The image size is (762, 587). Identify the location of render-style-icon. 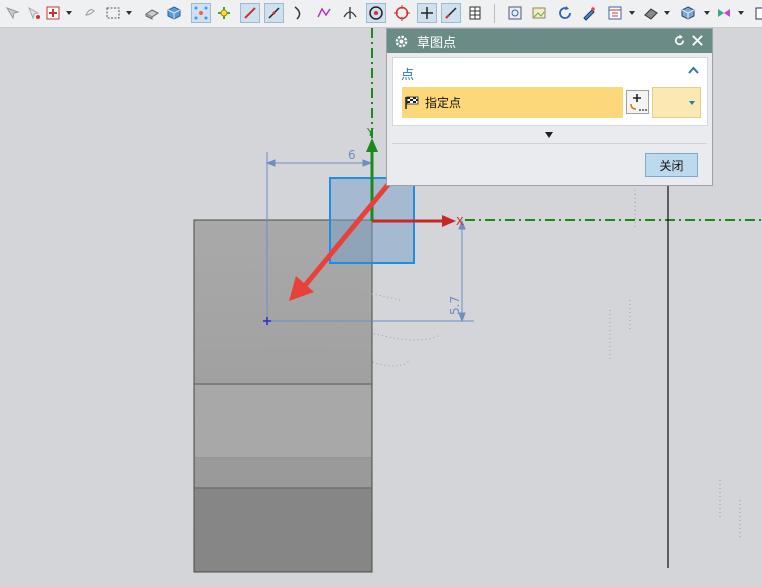
(651, 13).